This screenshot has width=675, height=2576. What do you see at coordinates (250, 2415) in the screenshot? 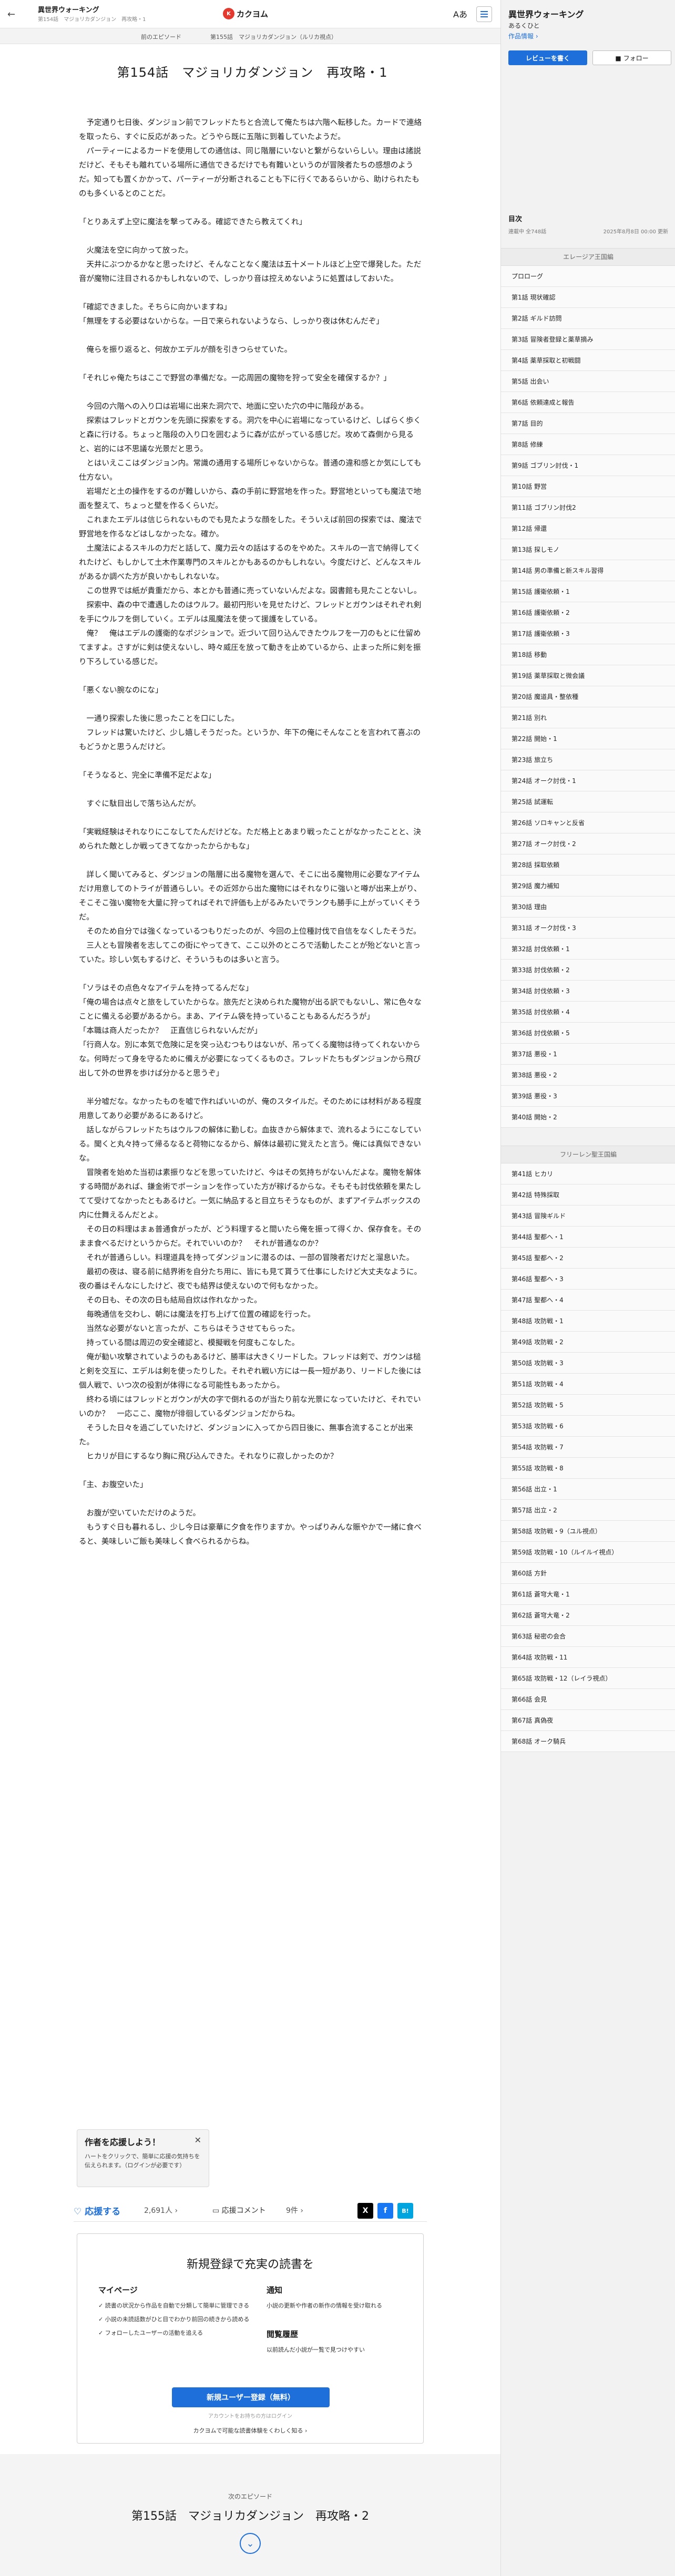
I see `login-link: アカウントをお持ちの方はログイン` at bounding box center [250, 2415].